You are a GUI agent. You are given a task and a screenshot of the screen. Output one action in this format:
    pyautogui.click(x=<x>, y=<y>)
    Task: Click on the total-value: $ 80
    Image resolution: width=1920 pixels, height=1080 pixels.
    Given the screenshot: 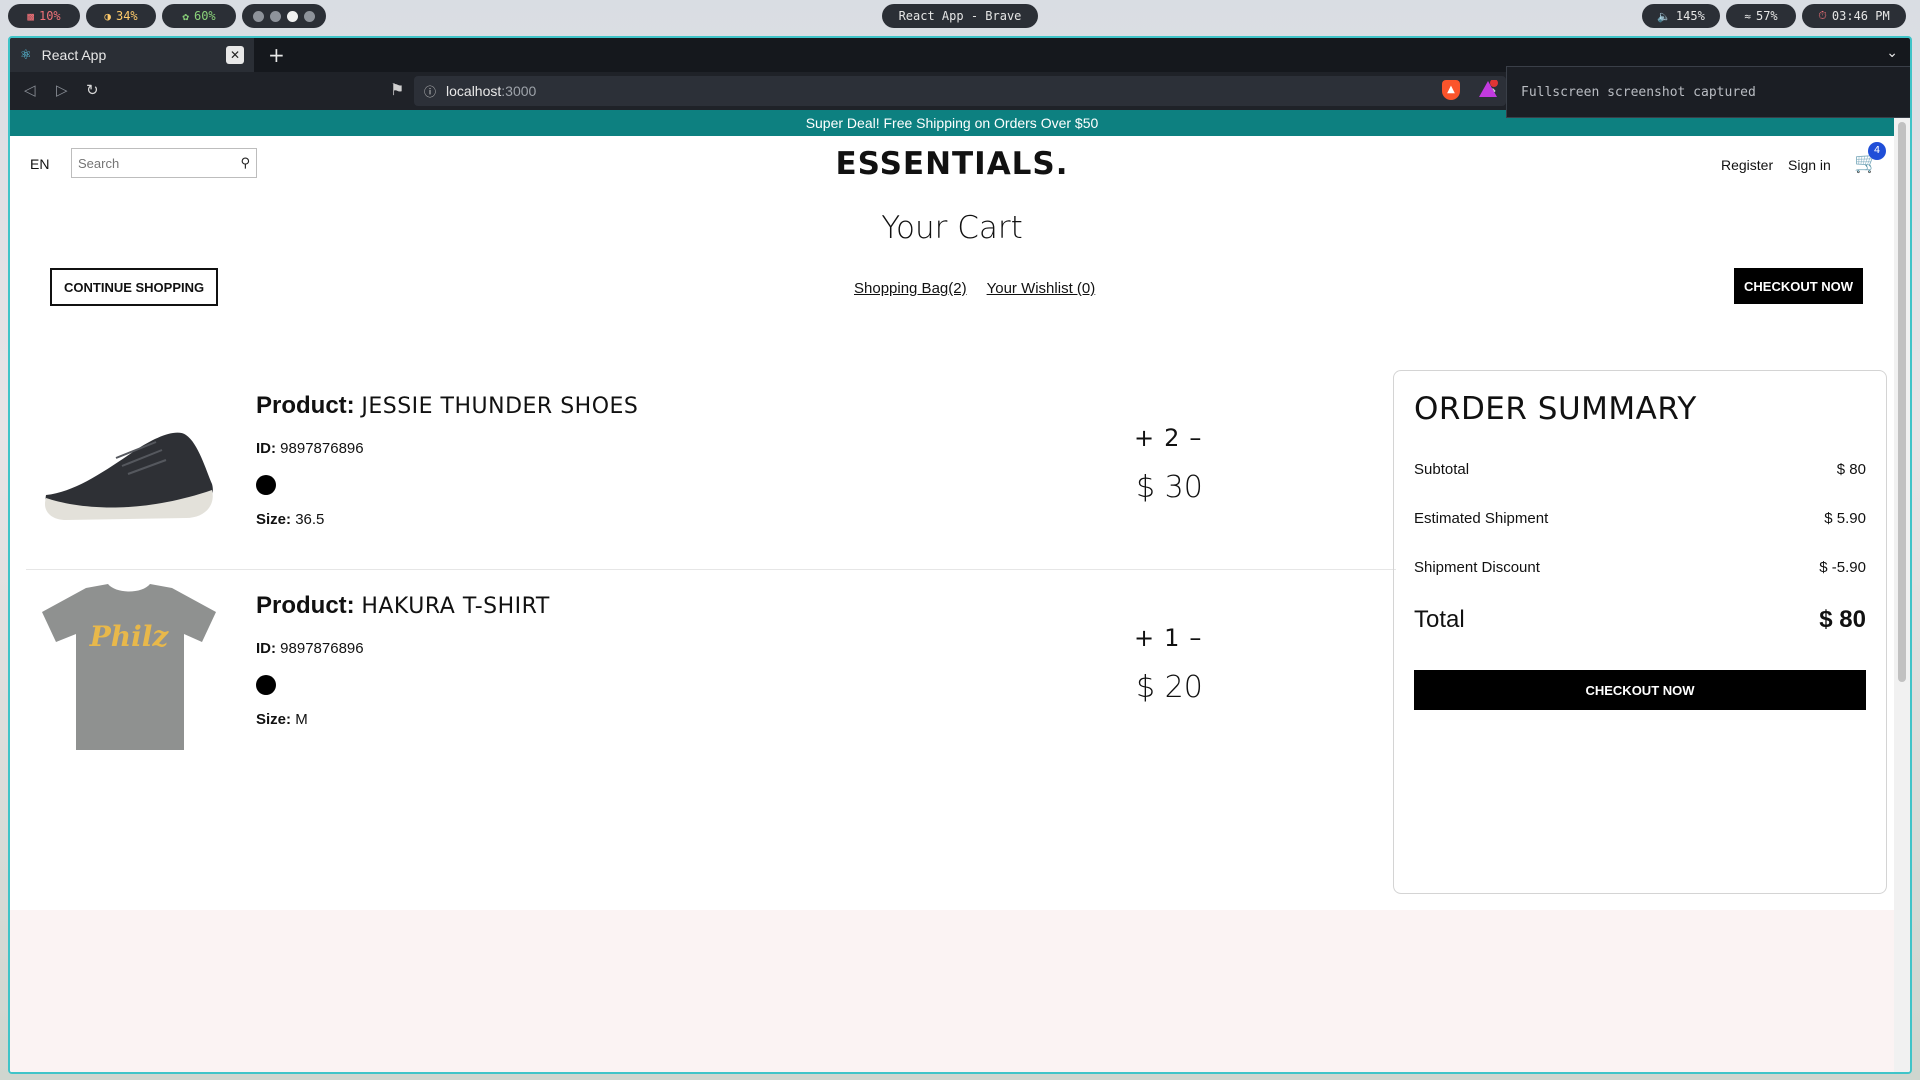 What is the action you would take?
    pyautogui.click(x=1842, y=619)
    